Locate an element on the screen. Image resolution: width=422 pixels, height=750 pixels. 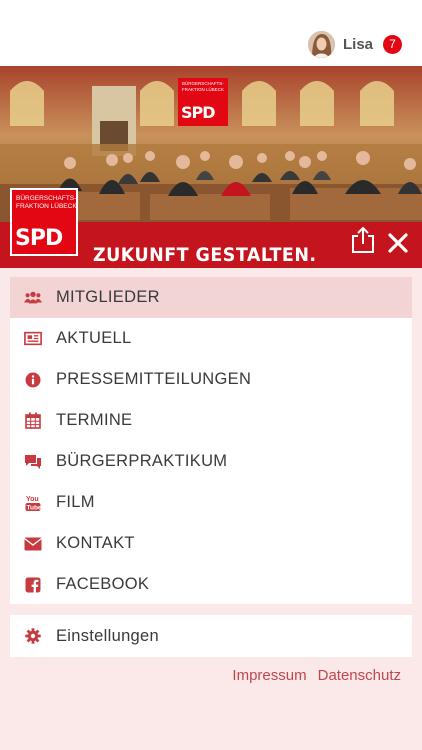
bottom-panel is located at coordinates (211, 723).